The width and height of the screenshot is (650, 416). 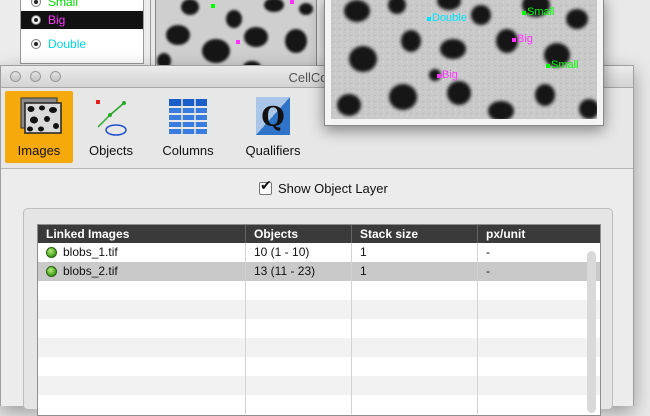 What do you see at coordinates (333, 188) in the screenshot?
I see `show-object-layer-label: Show Object Layer` at bounding box center [333, 188].